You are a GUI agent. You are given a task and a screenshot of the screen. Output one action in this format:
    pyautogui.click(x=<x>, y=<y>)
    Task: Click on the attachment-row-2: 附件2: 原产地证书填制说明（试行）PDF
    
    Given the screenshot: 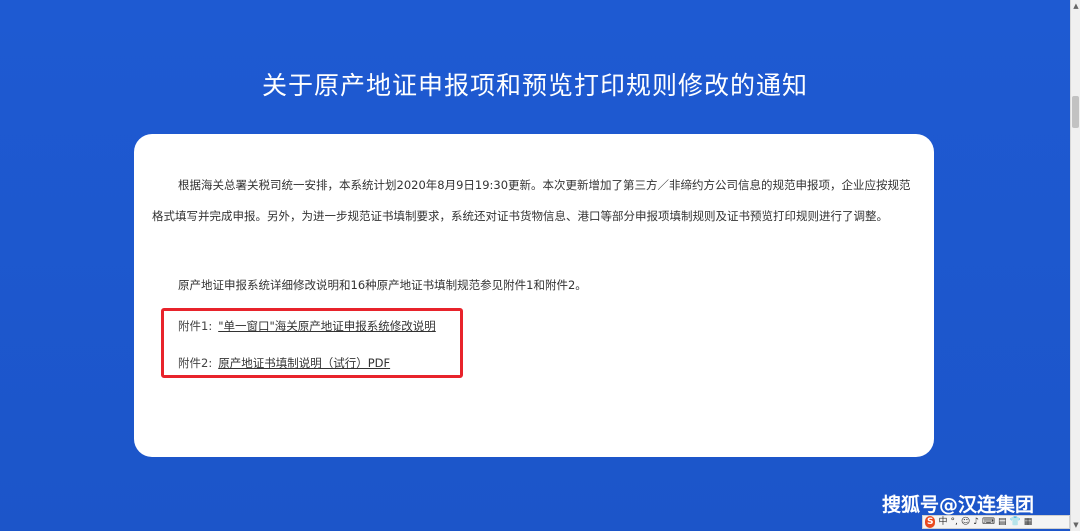 What is the action you would take?
    pyautogui.click(x=284, y=363)
    